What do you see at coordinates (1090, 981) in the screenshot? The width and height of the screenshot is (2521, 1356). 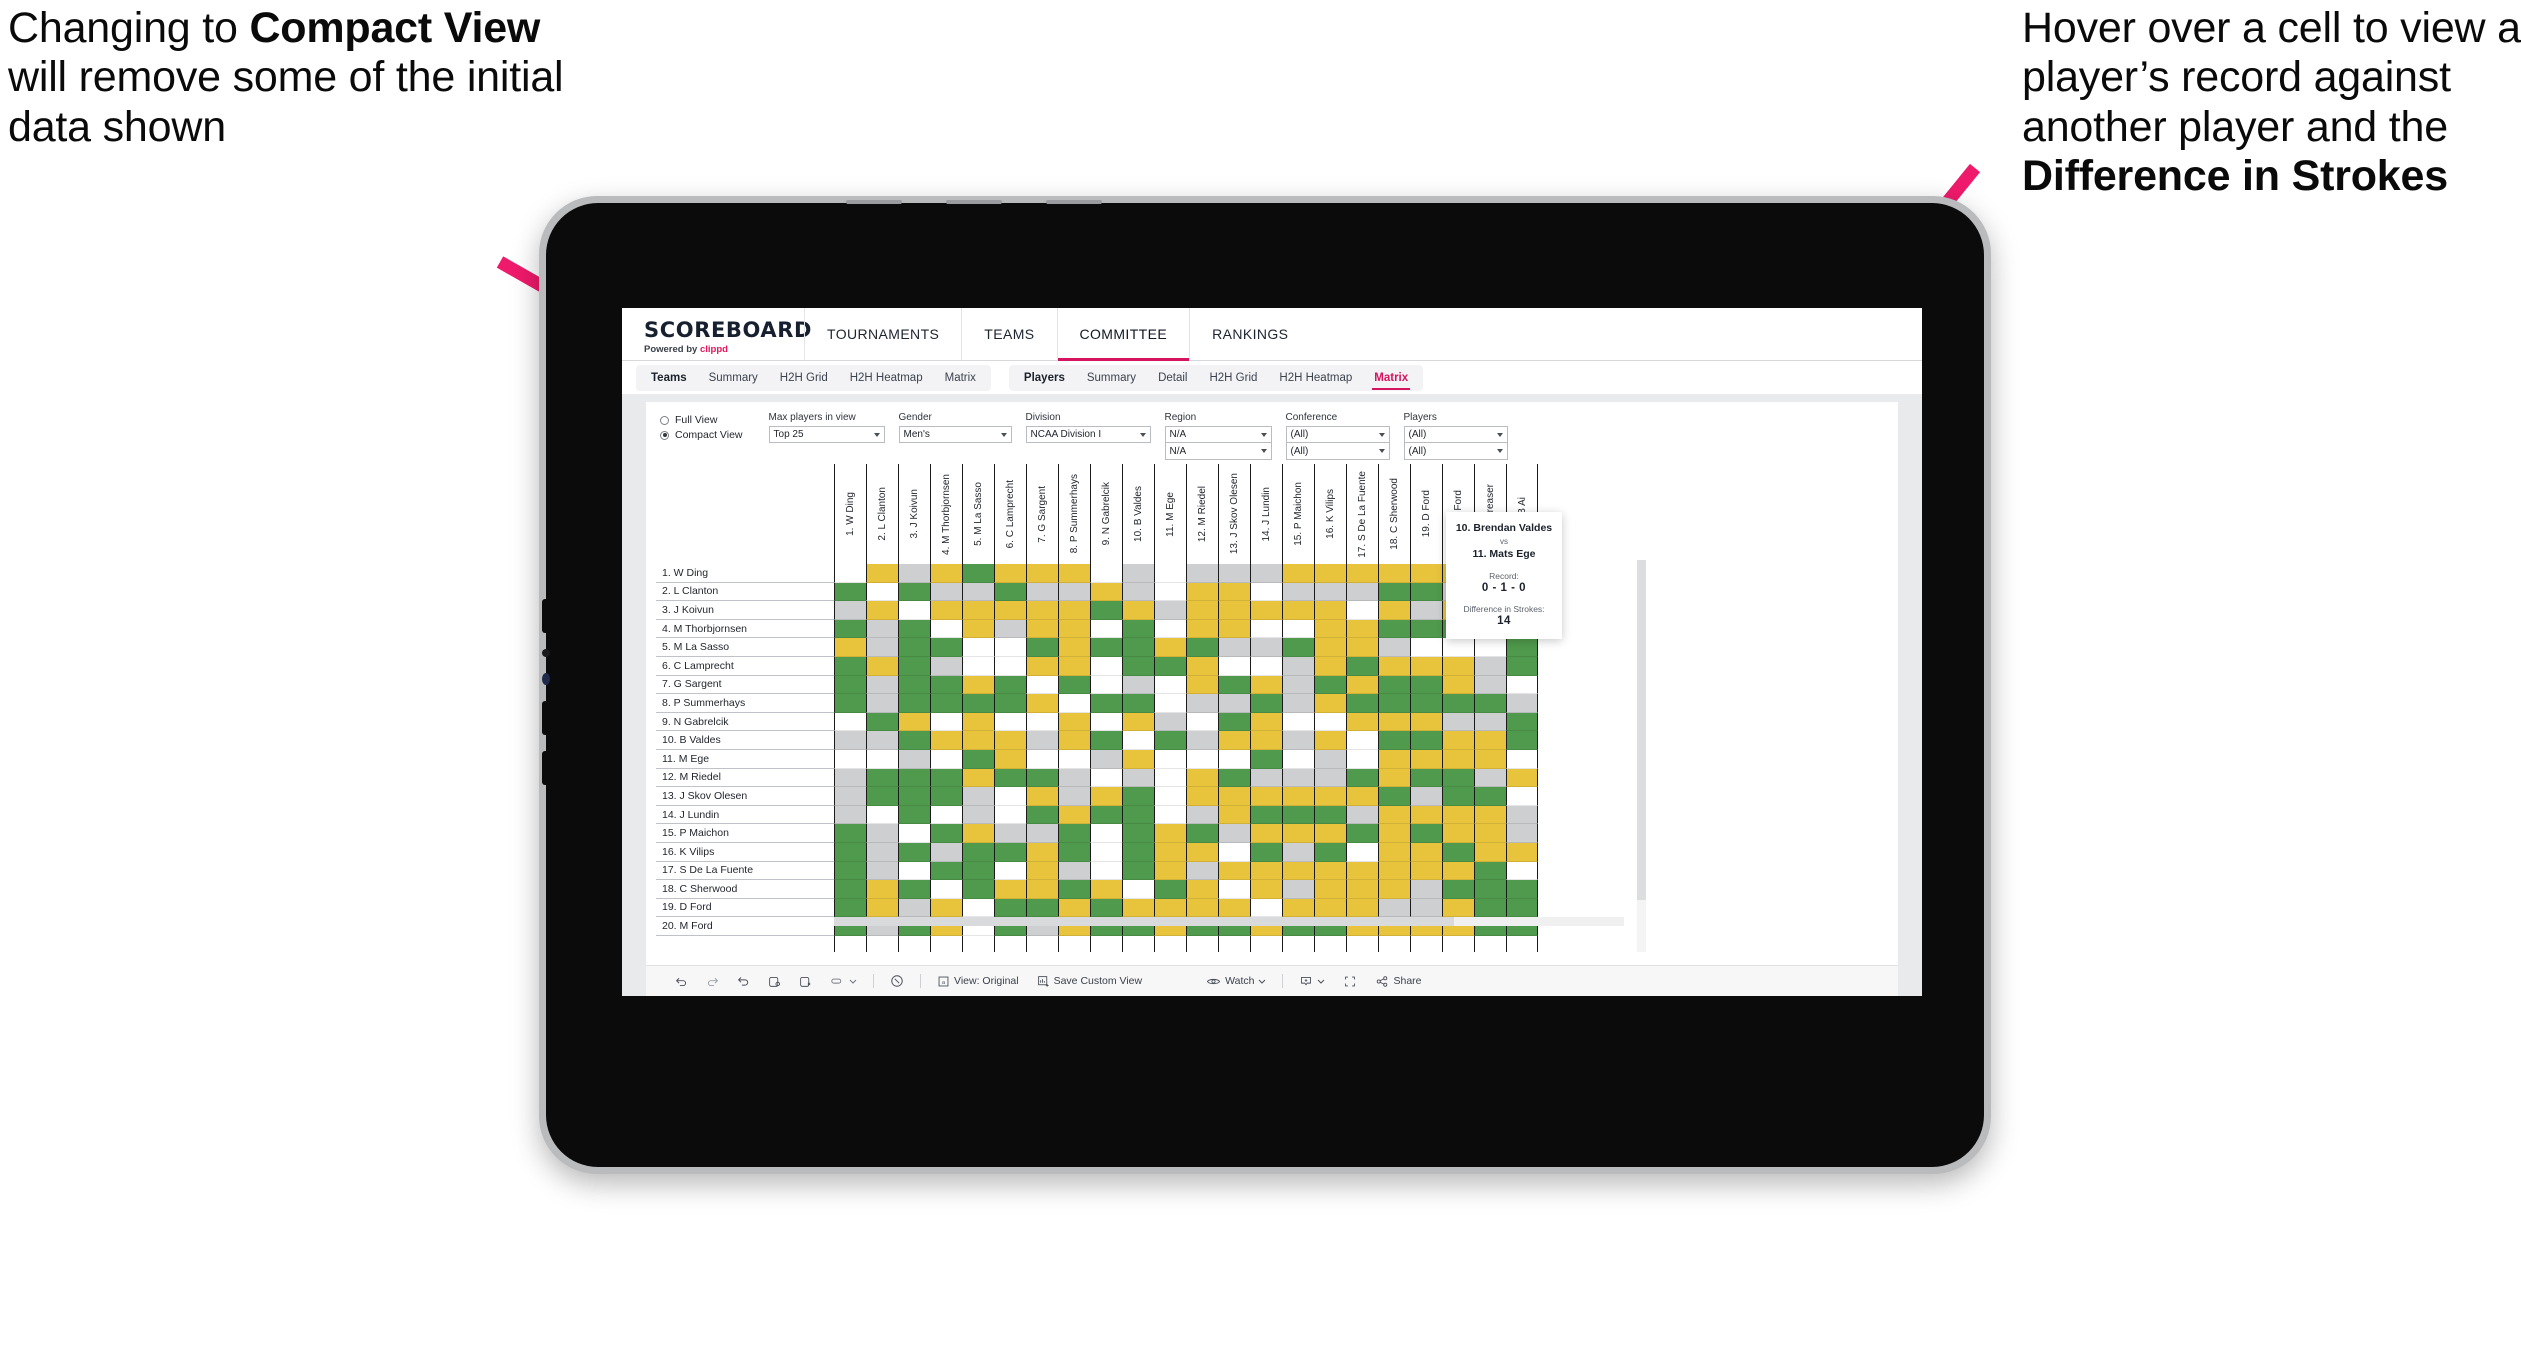 I see `save-custom-view-button: Save Custom View` at bounding box center [1090, 981].